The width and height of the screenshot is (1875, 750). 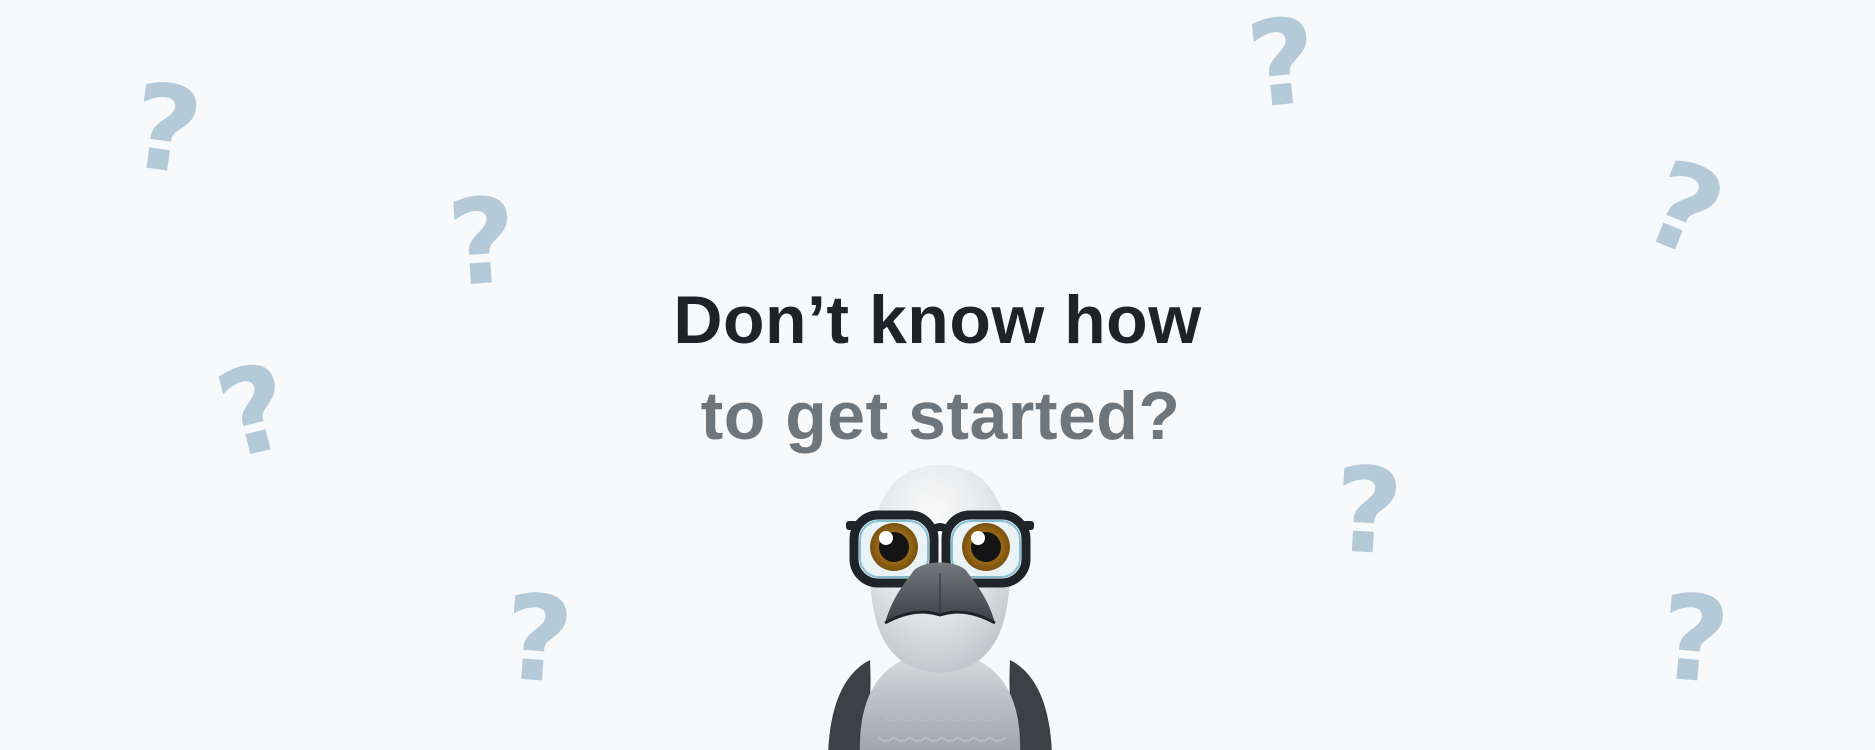 What do you see at coordinates (937, 319) in the screenshot?
I see `headline-line-1: Don’t know how` at bounding box center [937, 319].